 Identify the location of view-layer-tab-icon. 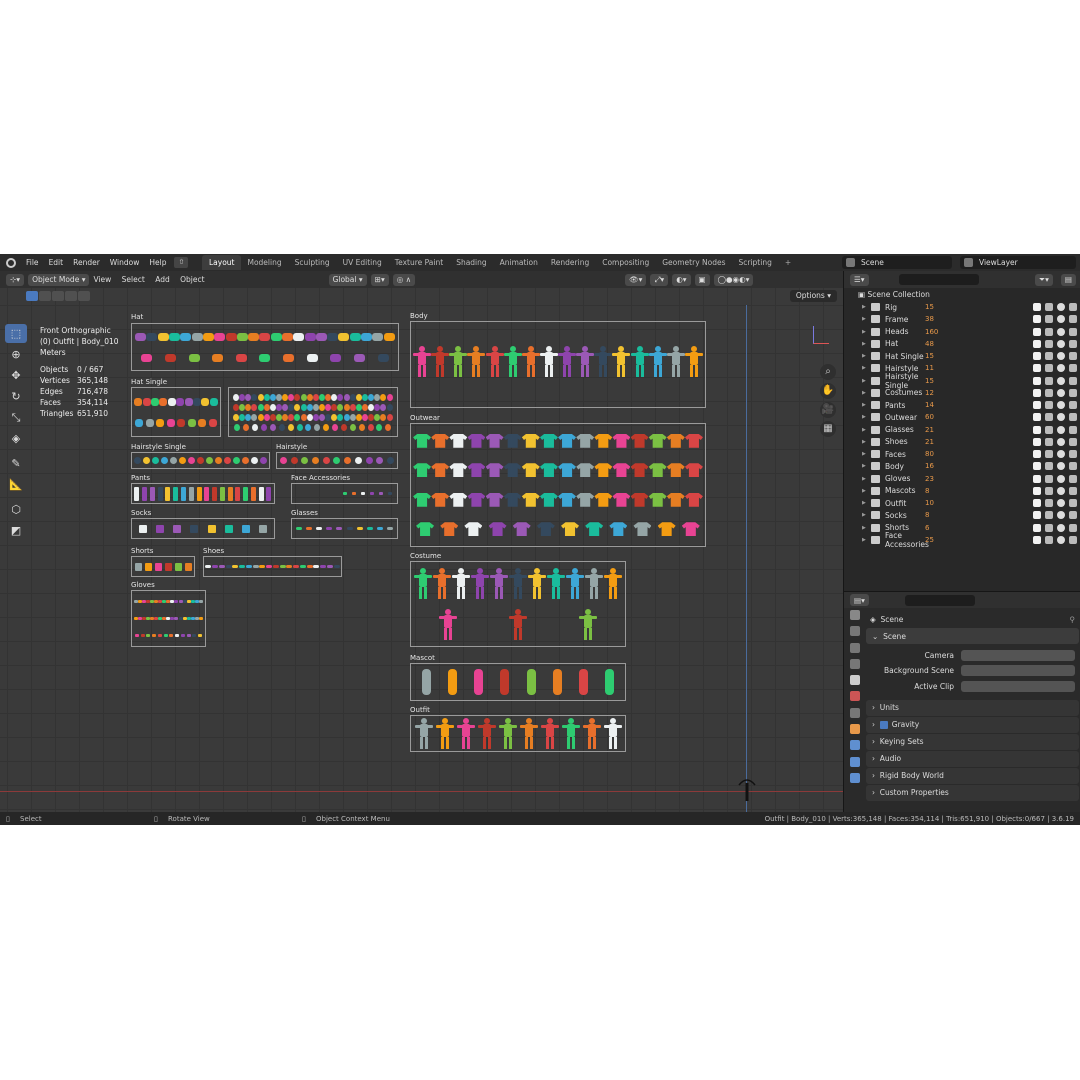
(855, 663).